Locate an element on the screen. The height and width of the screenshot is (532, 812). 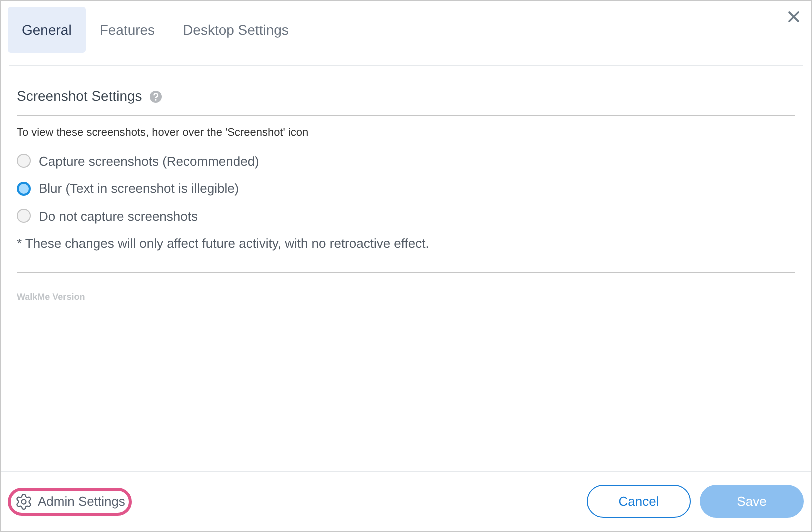
cancel-button: Cancel is located at coordinates (639, 501).